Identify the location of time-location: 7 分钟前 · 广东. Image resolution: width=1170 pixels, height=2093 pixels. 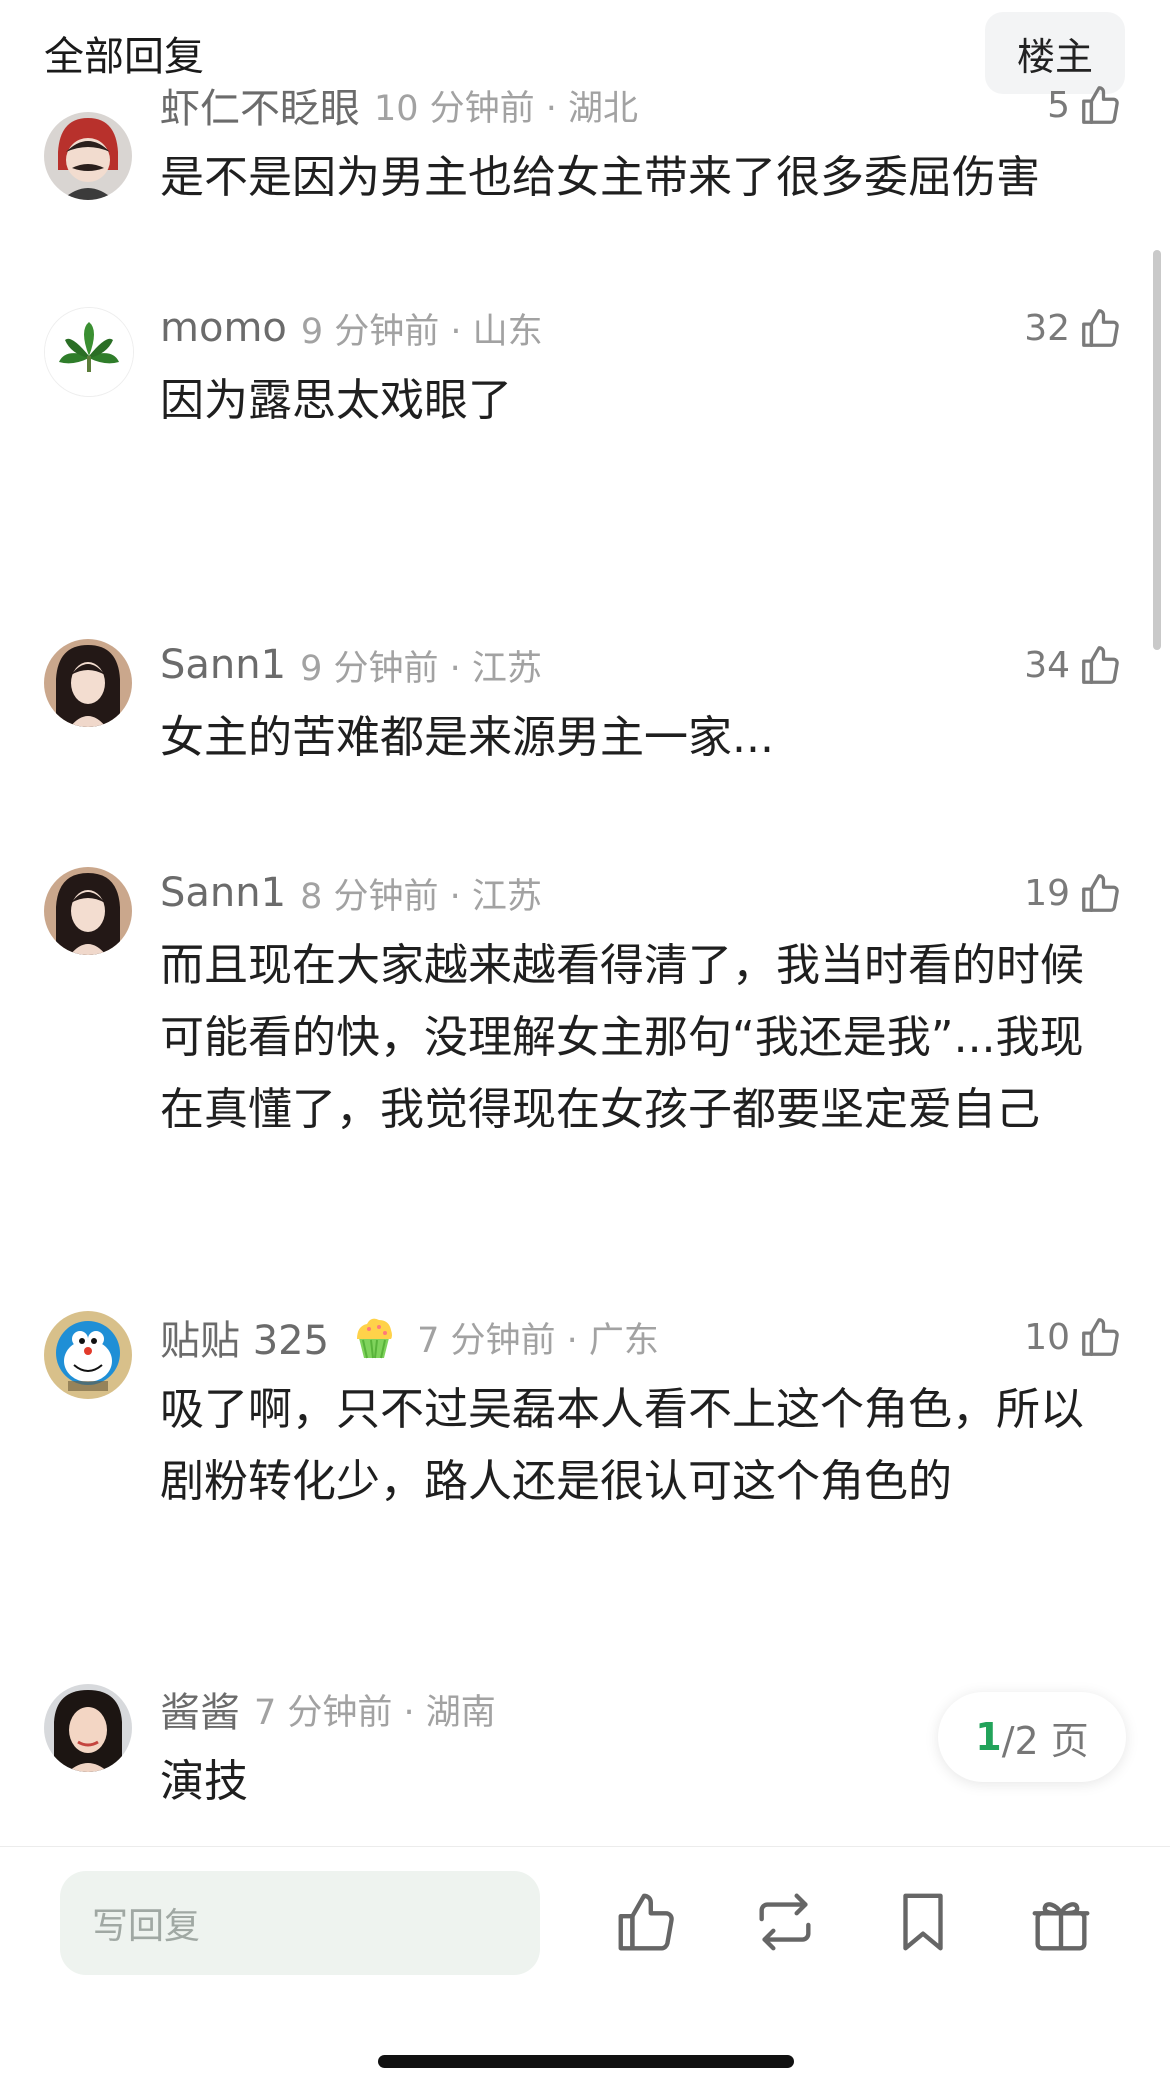
(538, 1340).